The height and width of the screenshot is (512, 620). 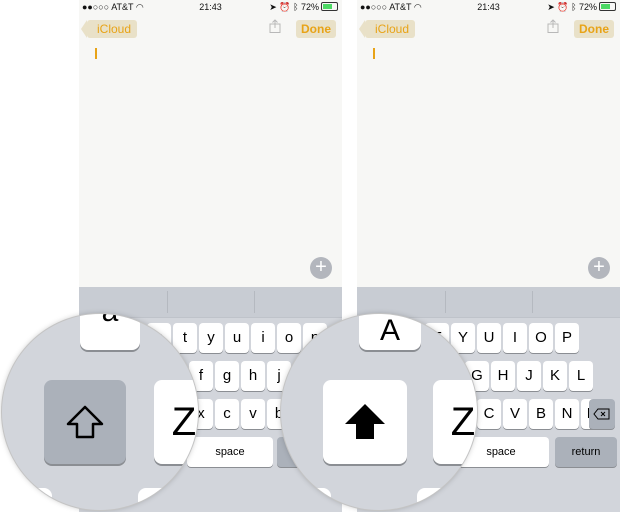 What do you see at coordinates (211, 338) in the screenshot?
I see `key-y: y` at bounding box center [211, 338].